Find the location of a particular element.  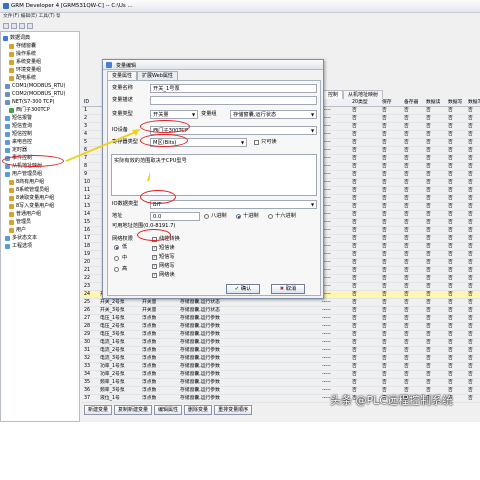

table-row: 27 电压_1号泵 浮点数 存储窗囊,运行参数 ----- 否 否 否 否 否 否 is located at coordinates (281, 319).